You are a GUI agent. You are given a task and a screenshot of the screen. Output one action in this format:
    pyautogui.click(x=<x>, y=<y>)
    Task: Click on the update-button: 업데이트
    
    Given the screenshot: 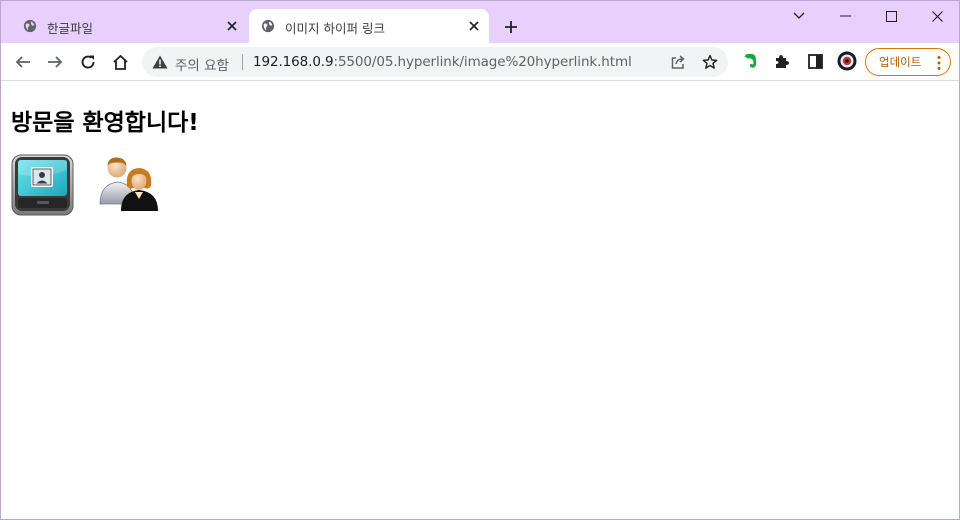 What is the action you would take?
    pyautogui.click(x=908, y=62)
    